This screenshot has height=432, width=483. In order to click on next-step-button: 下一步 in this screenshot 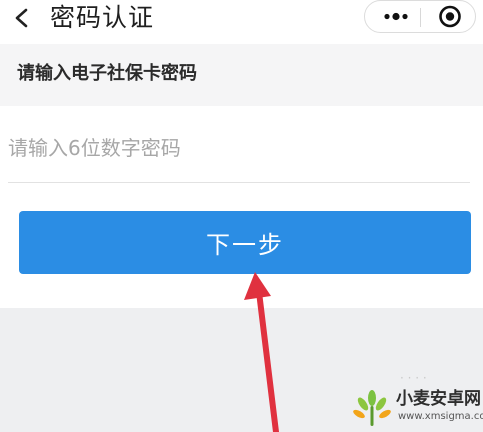, I will do `click(245, 242)`.